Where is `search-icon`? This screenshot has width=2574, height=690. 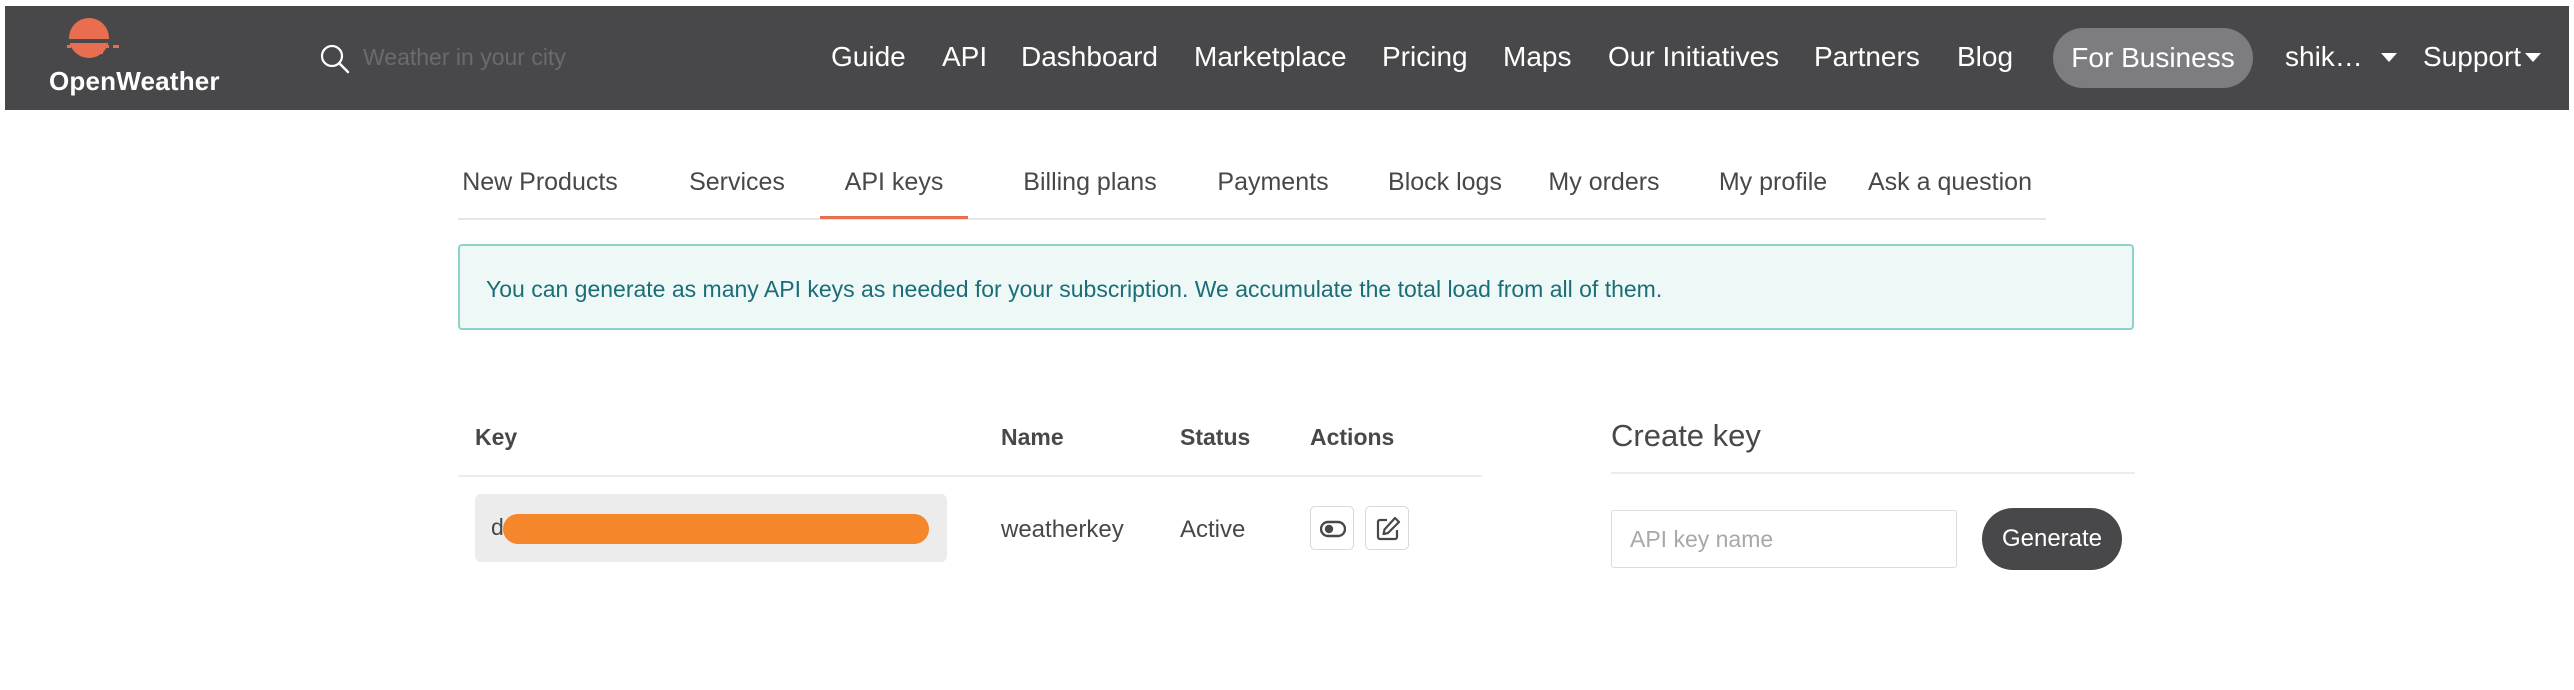 search-icon is located at coordinates (335, 59).